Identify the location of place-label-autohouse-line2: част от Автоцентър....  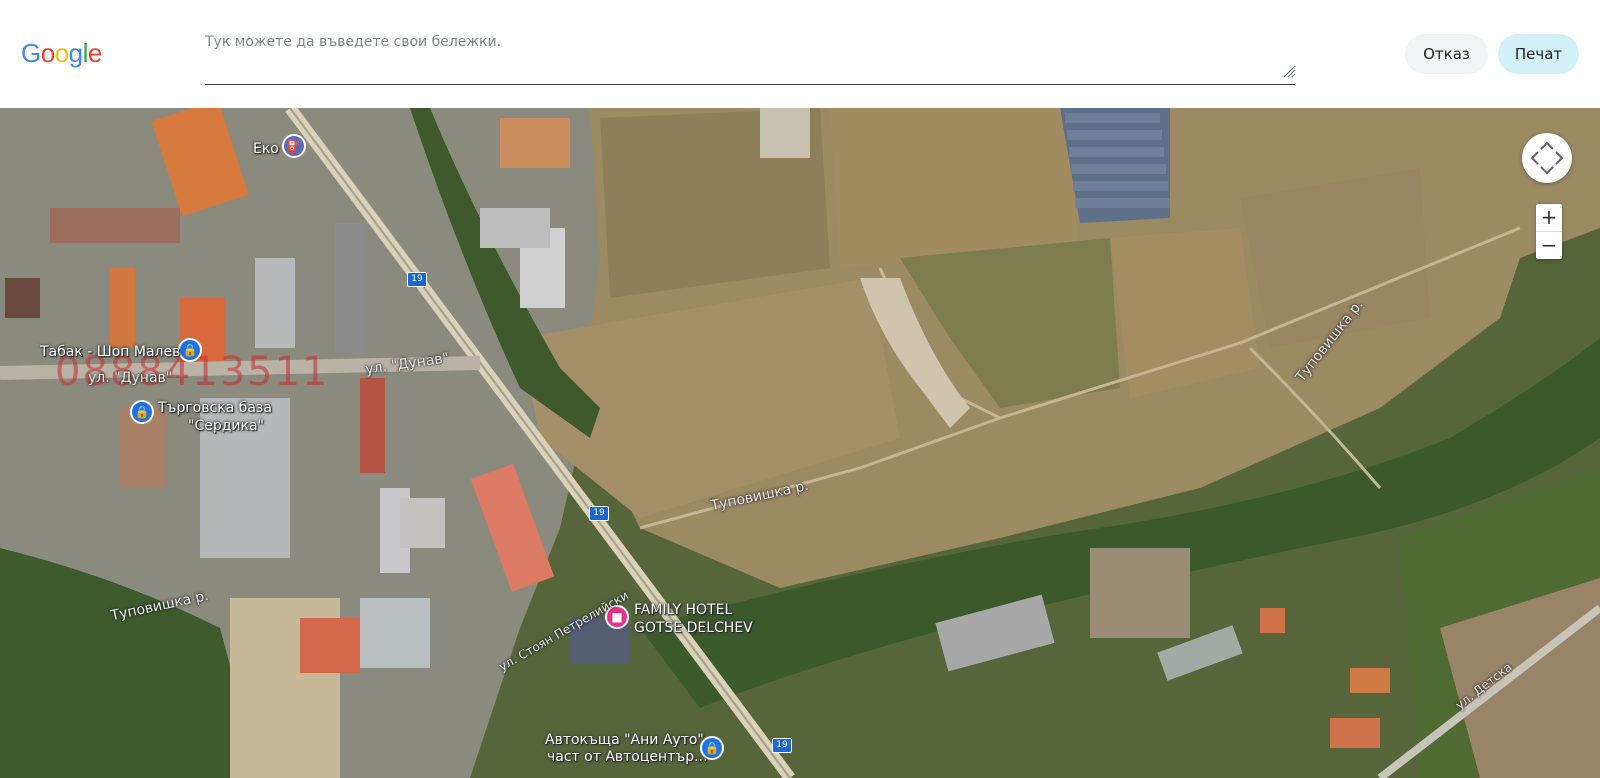
(627, 757).